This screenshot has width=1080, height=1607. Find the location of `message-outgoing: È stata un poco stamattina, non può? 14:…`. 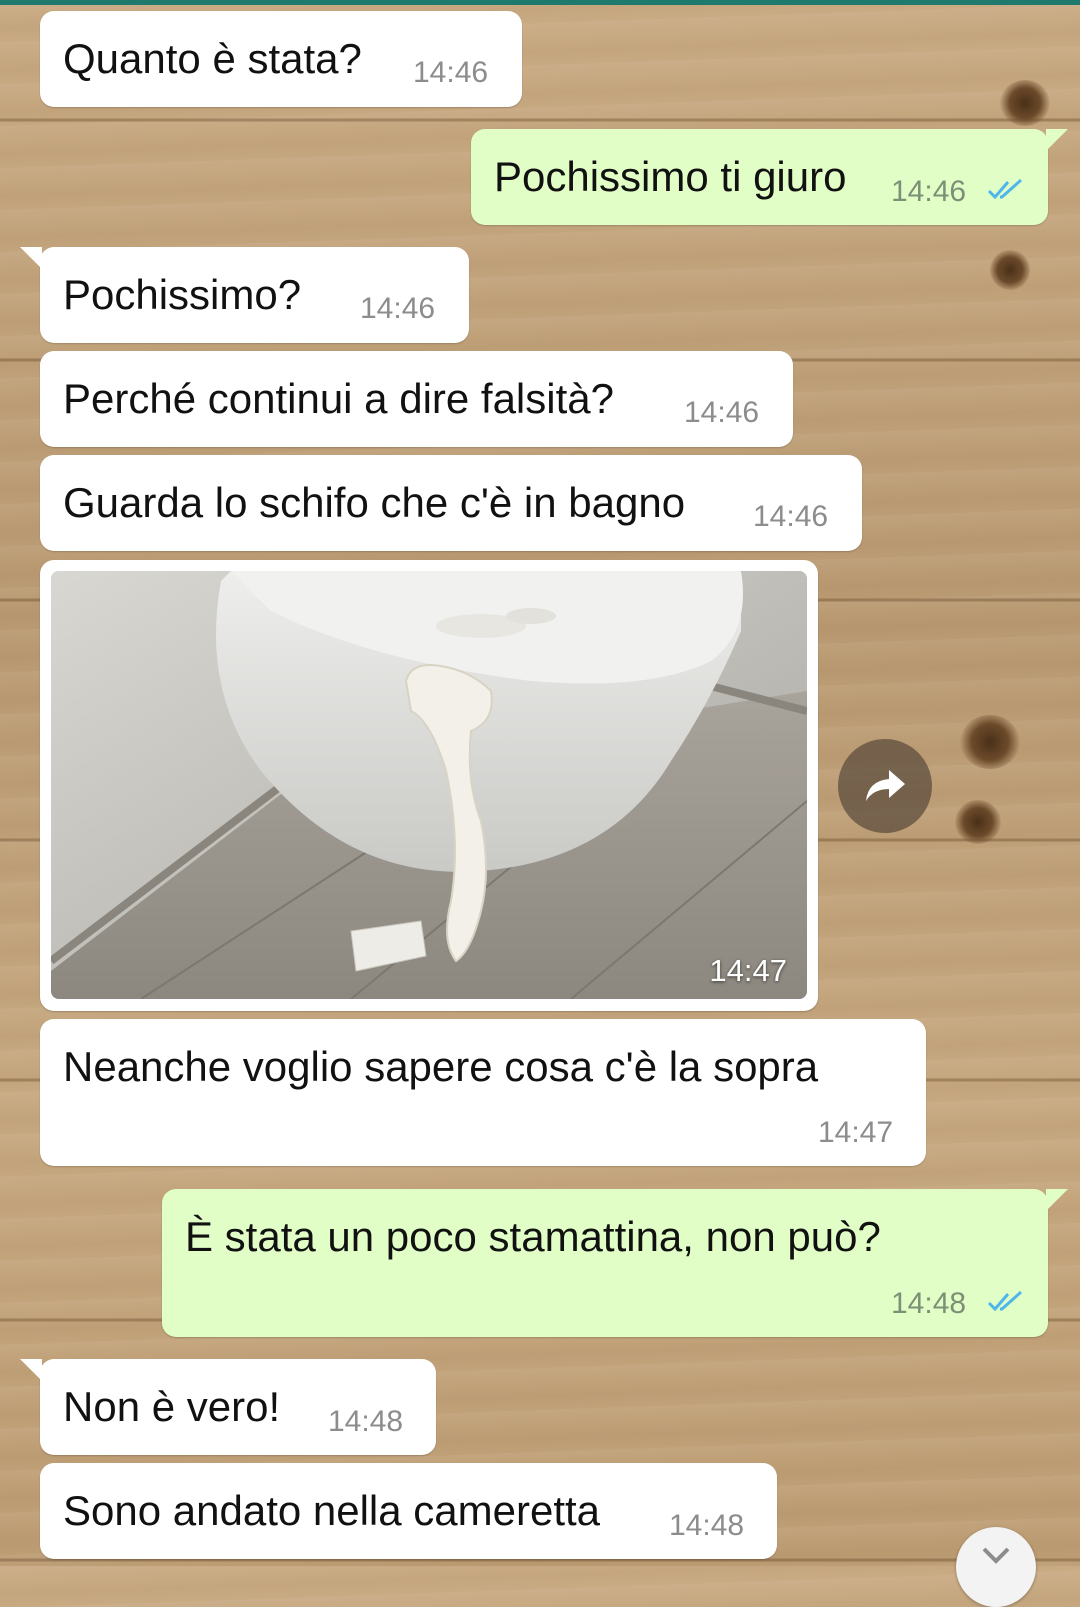

message-outgoing: È stata un poco stamattina, non può? 14:… is located at coordinates (615, 1263).